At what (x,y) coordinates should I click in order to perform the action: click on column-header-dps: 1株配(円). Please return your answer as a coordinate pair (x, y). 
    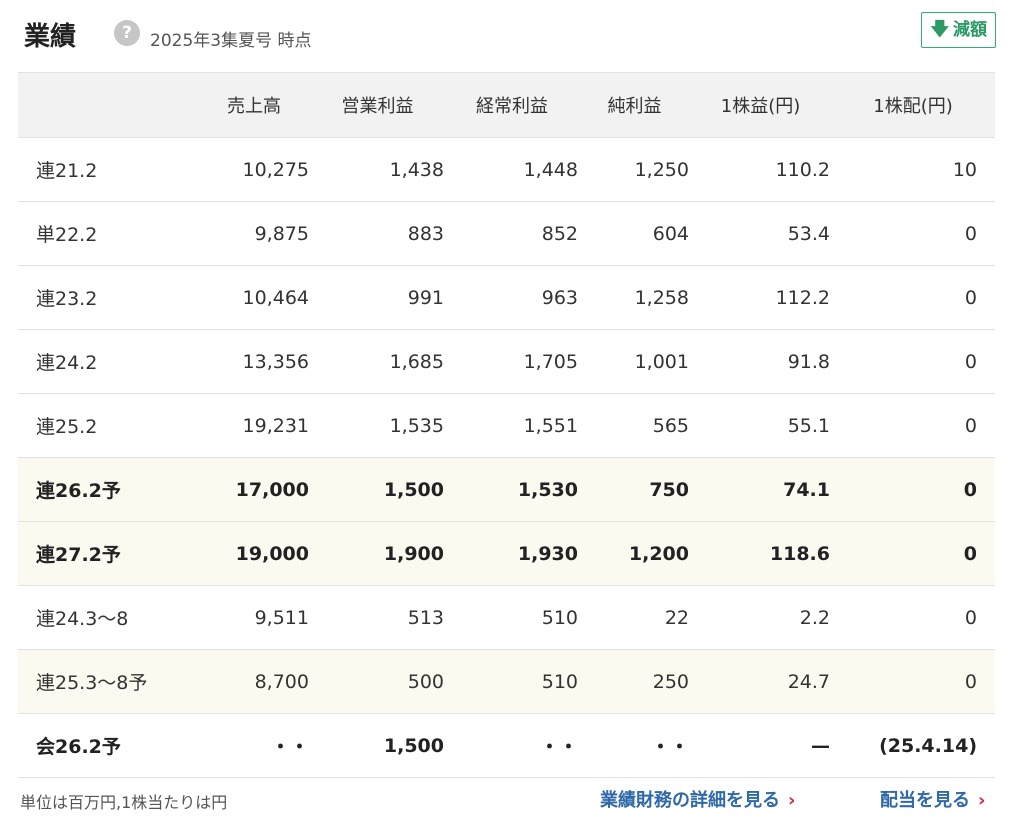
    Looking at the image, I should click on (913, 105).